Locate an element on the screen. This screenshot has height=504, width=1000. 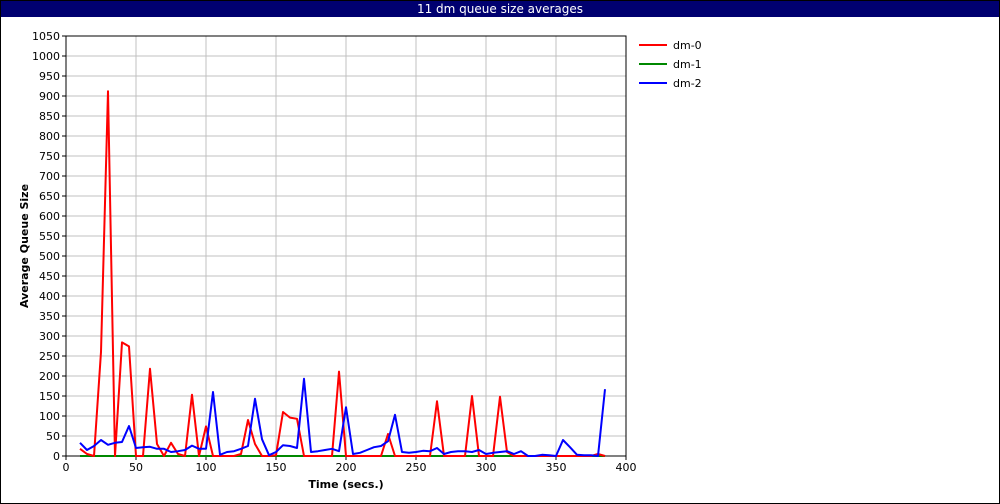
y-tick-label: 650 is located at coordinates (49, 196).